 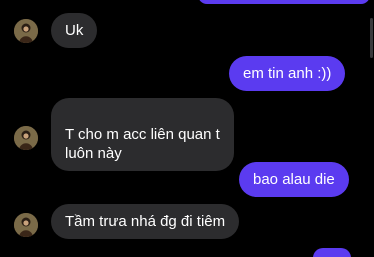 I want to click on received-message-bubble: Uk, so click(x=74, y=30).